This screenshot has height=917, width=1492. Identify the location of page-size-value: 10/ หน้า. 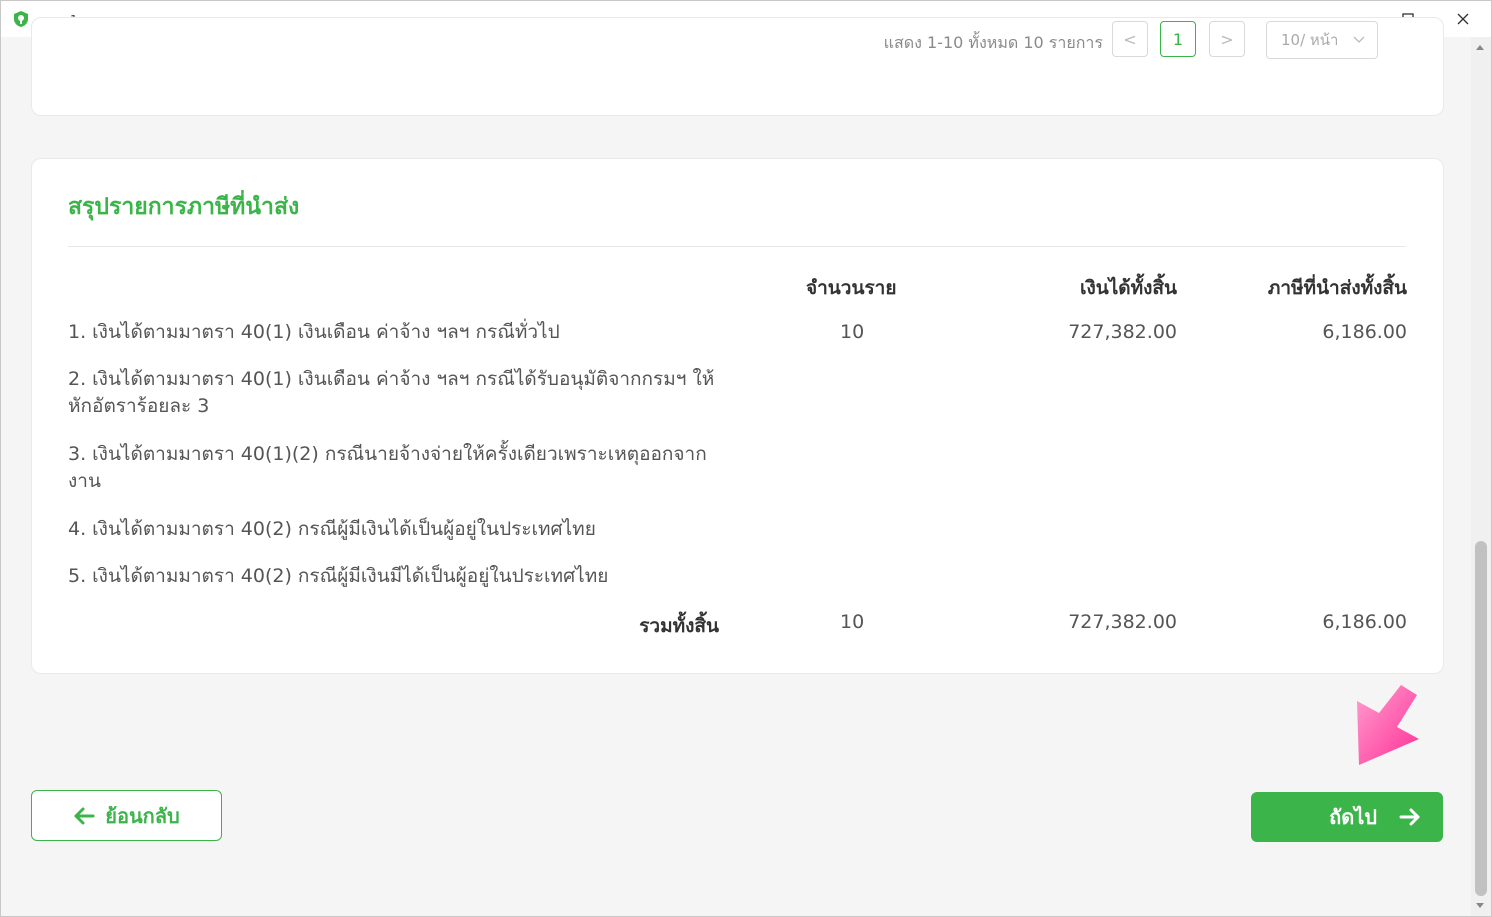
(1310, 40).